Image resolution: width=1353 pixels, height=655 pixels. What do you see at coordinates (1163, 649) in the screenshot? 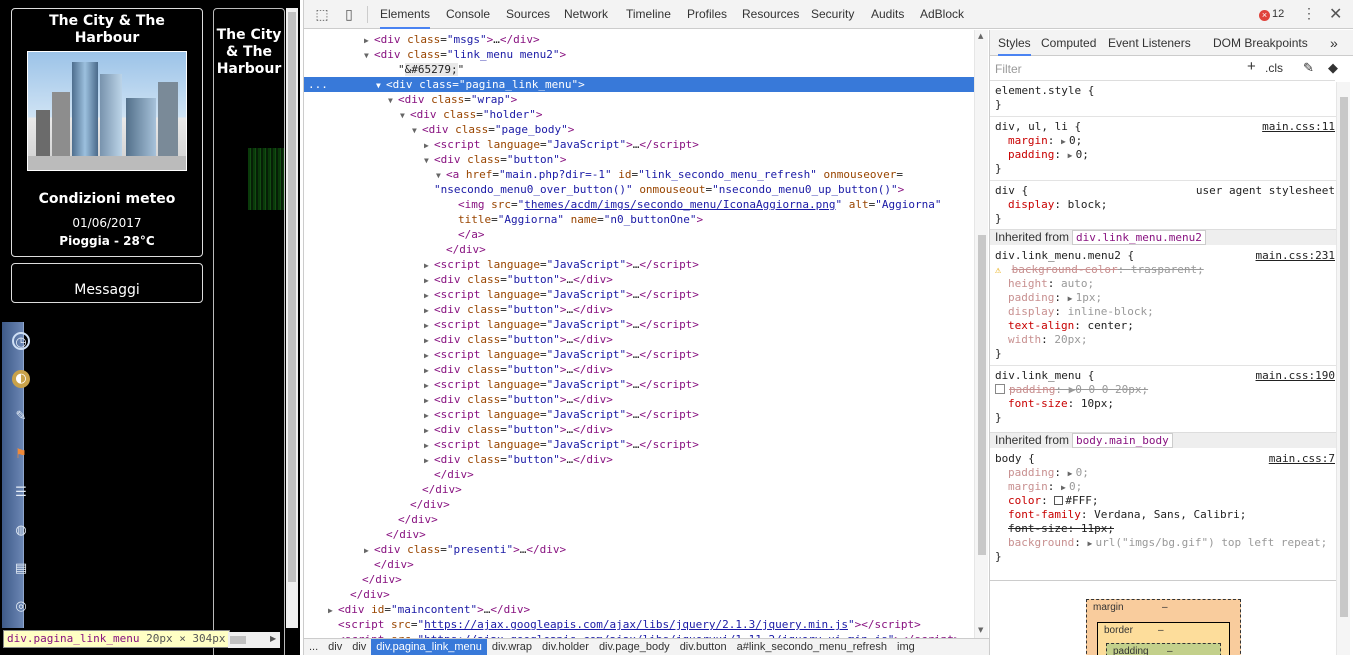
I see `box-model-padding: padding –` at bounding box center [1163, 649].